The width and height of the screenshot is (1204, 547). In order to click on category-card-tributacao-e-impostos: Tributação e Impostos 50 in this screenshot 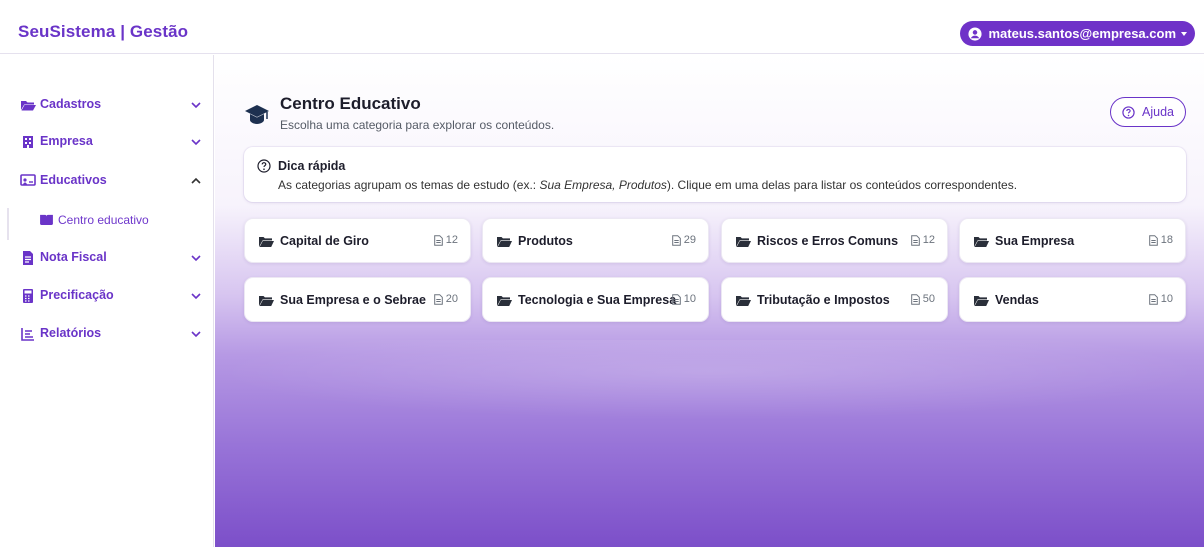, I will do `click(834, 299)`.